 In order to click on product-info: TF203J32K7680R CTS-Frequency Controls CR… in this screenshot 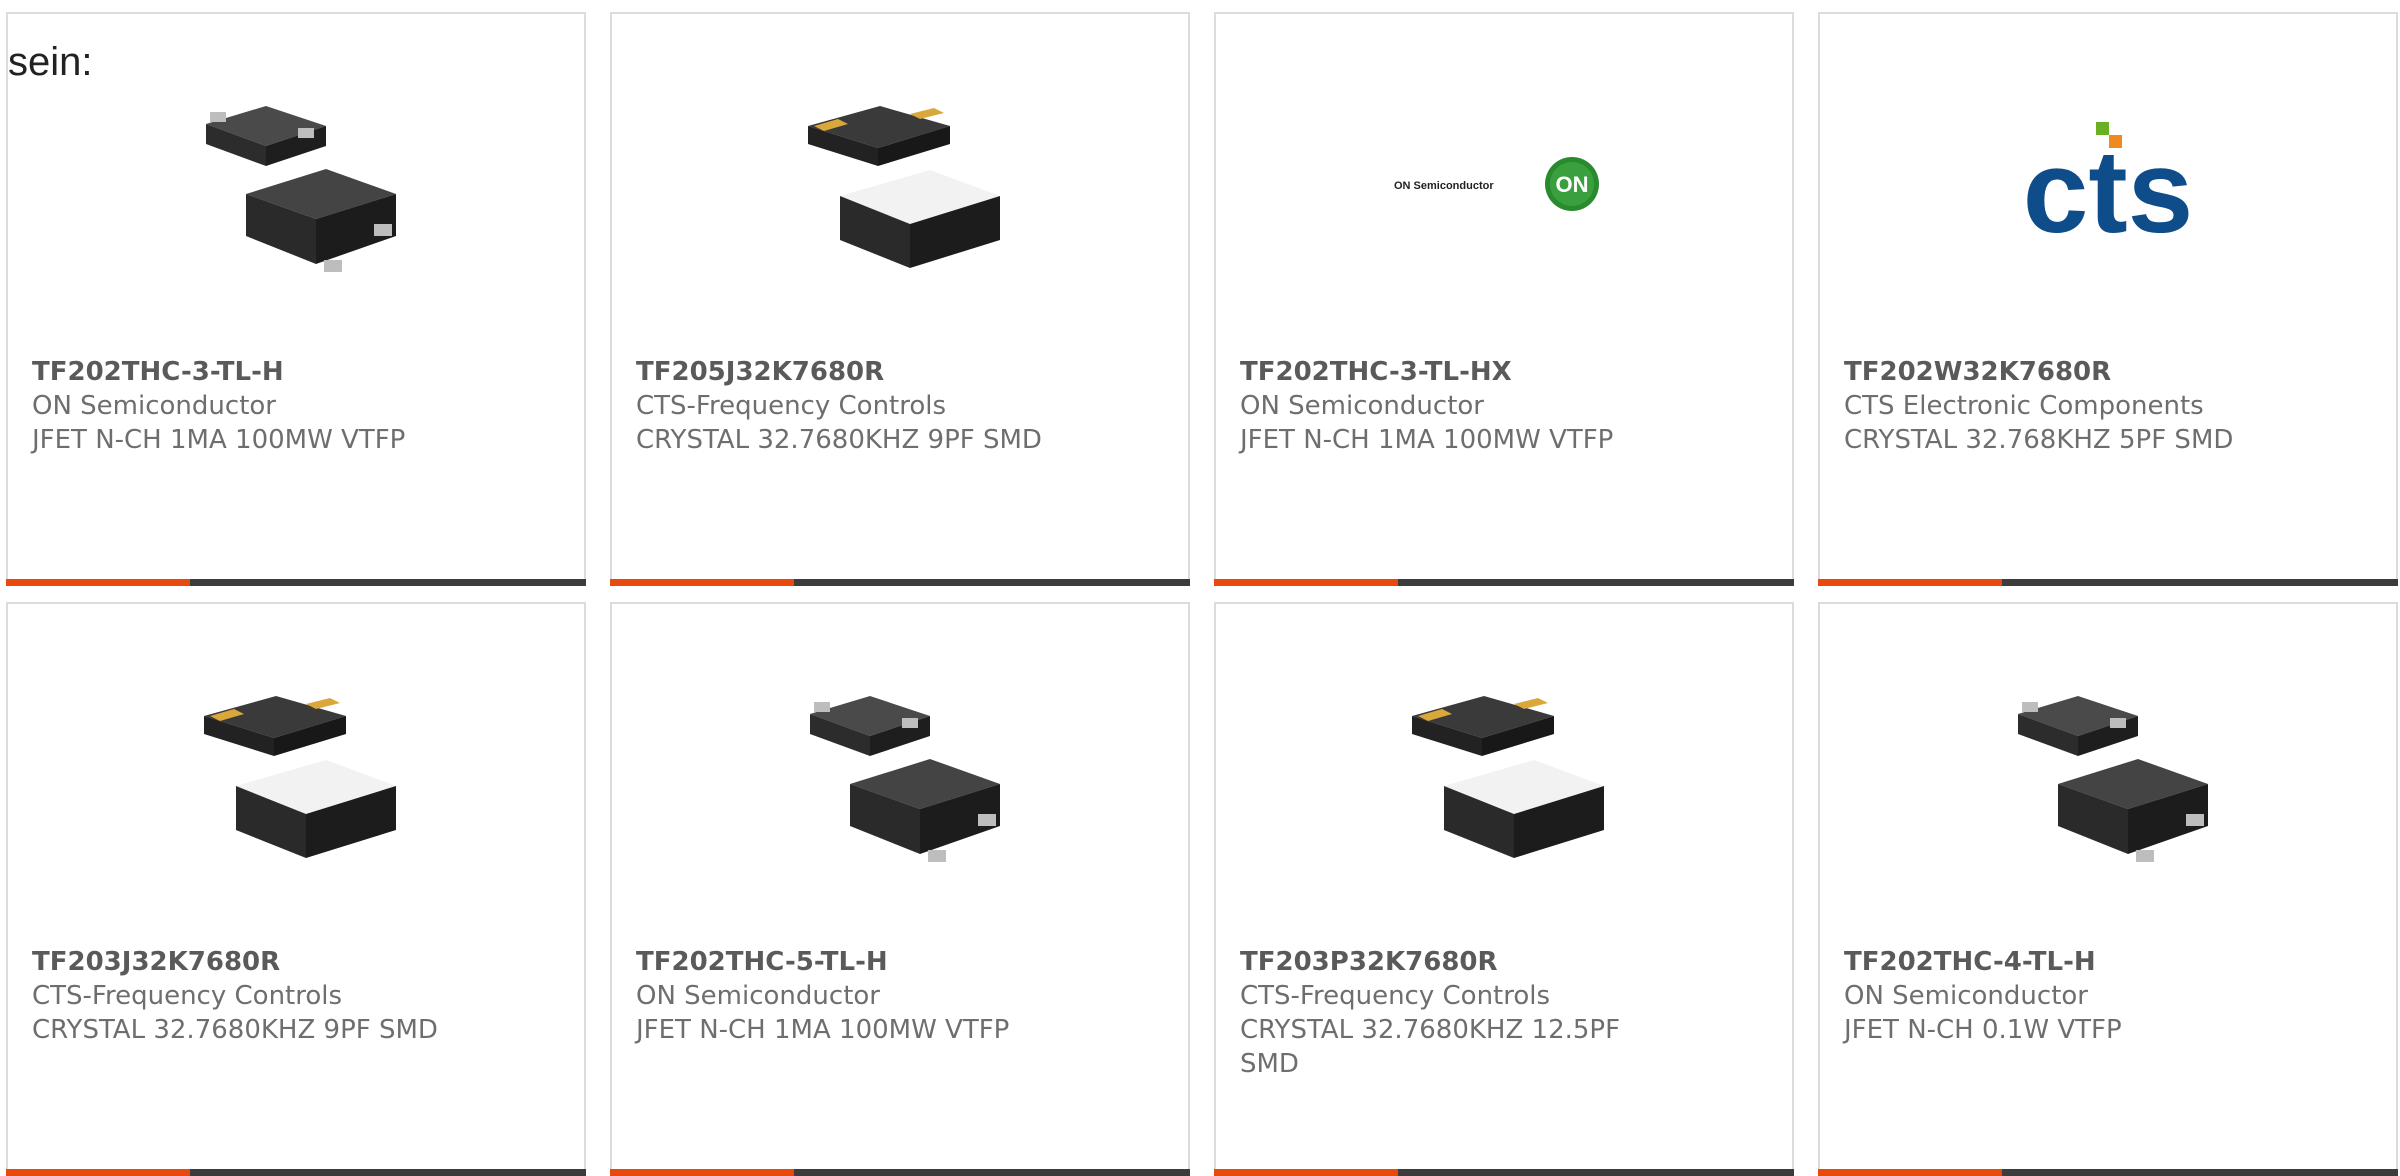, I will do `click(296, 996)`.